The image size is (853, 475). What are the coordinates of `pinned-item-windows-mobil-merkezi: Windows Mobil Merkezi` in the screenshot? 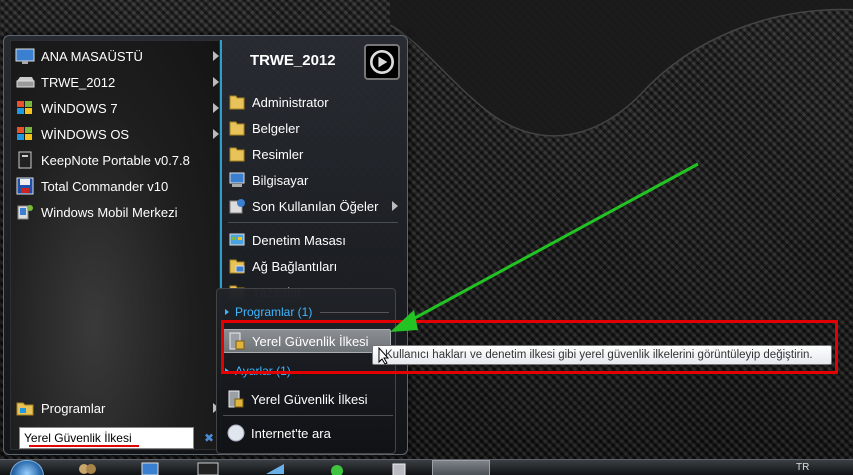 It's located at (117, 212).